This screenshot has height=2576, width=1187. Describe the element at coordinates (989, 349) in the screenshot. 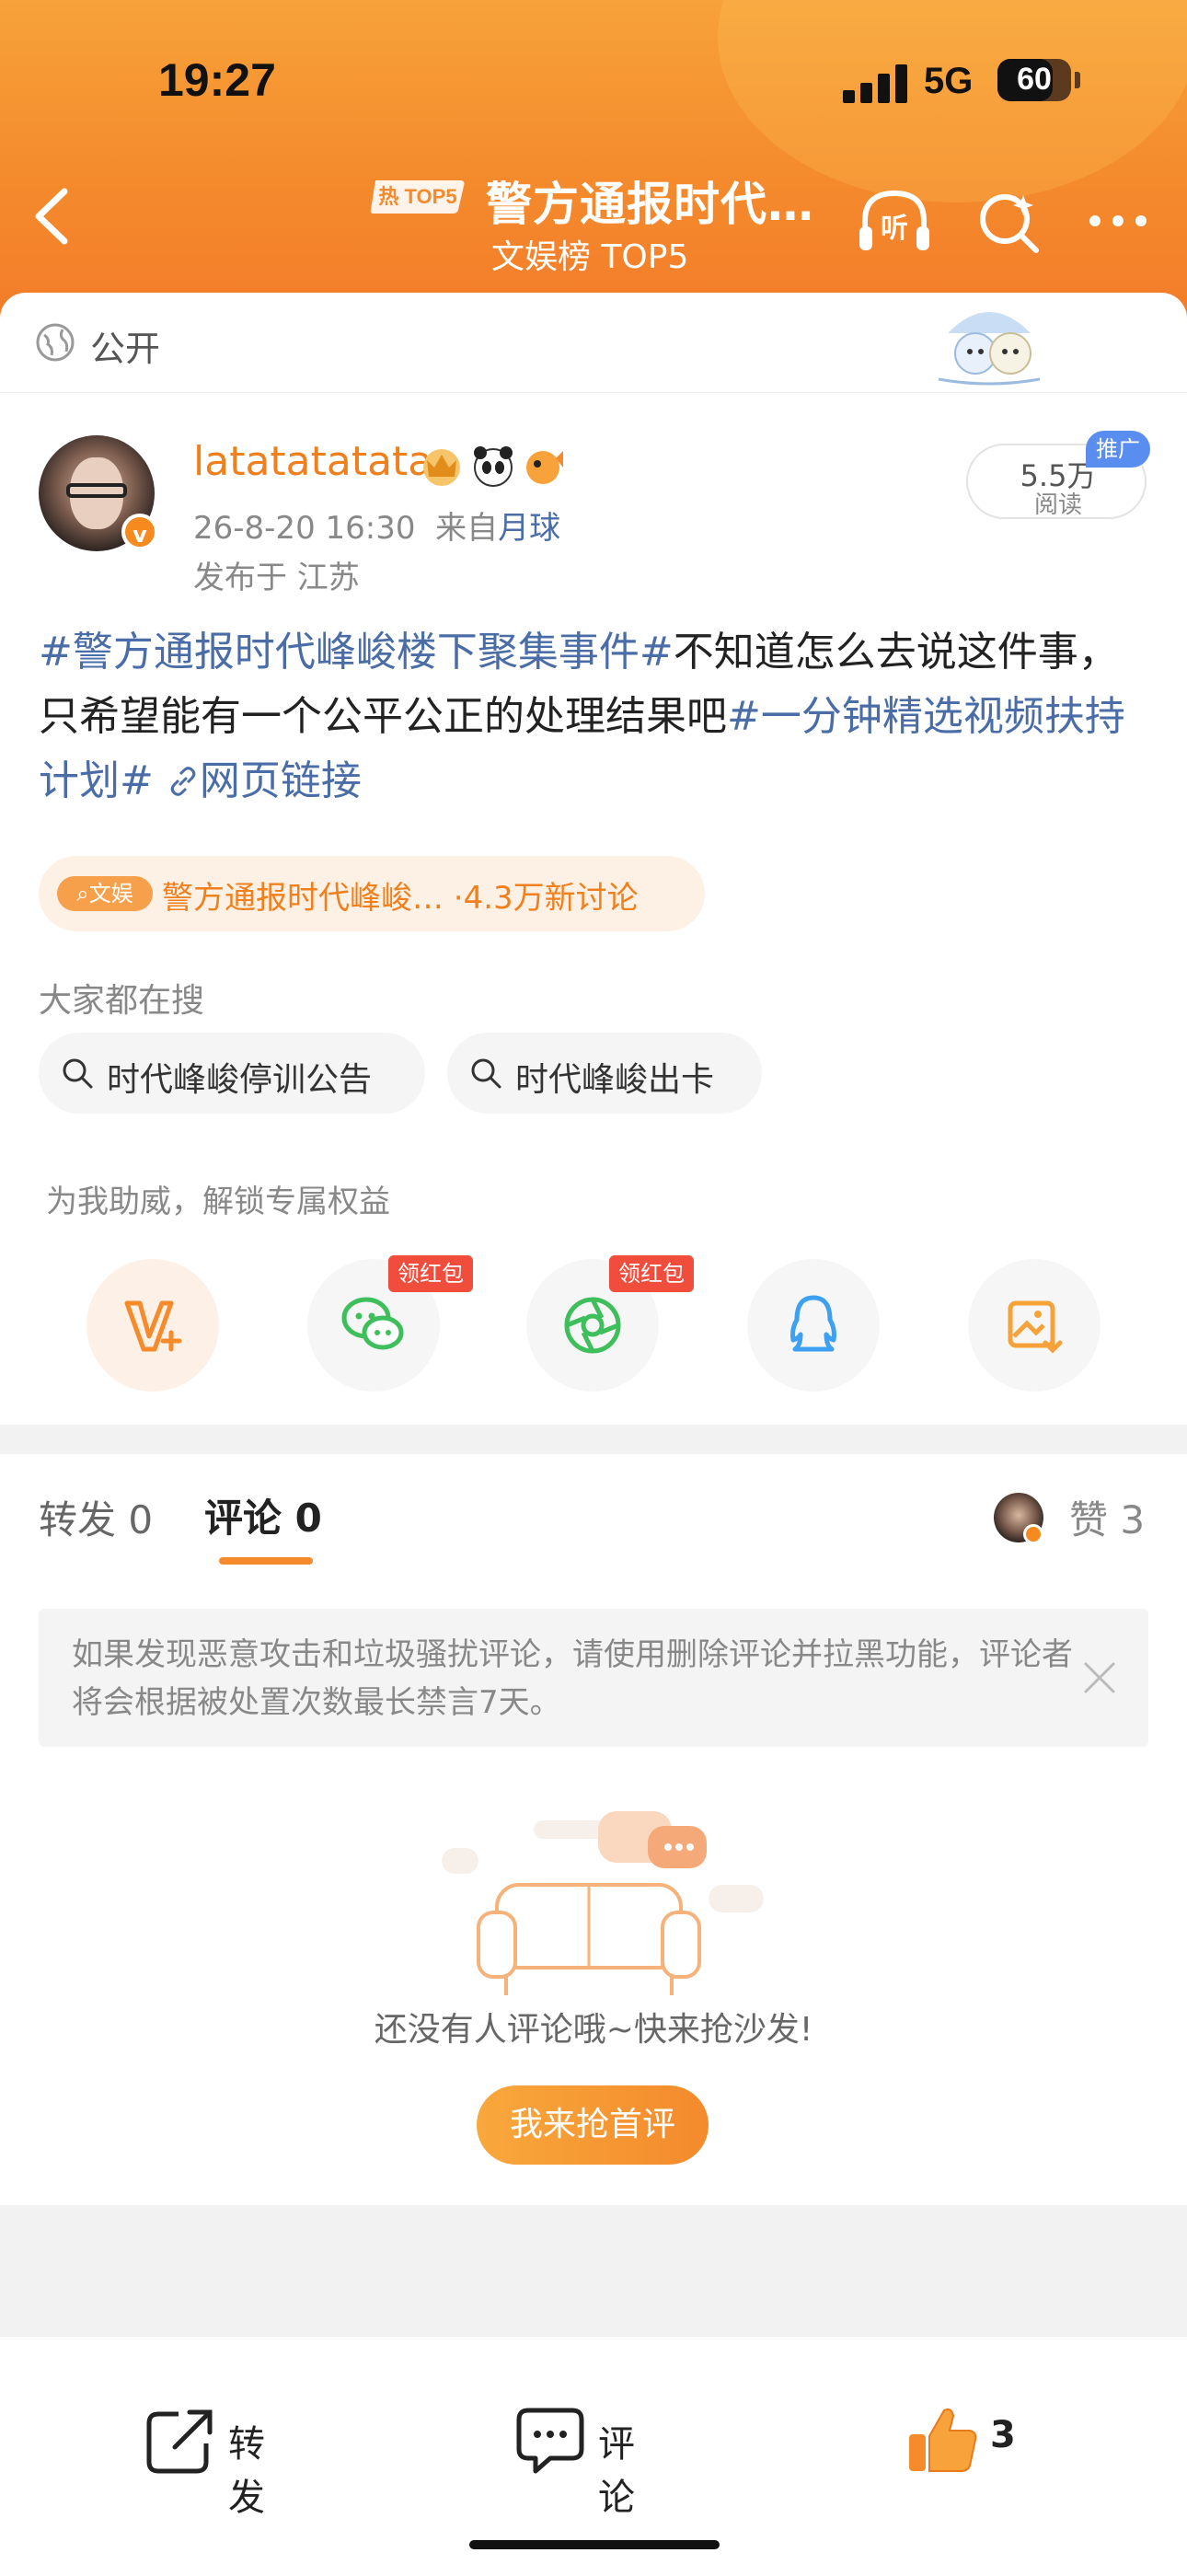

I see `cartoon-decoration` at that location.